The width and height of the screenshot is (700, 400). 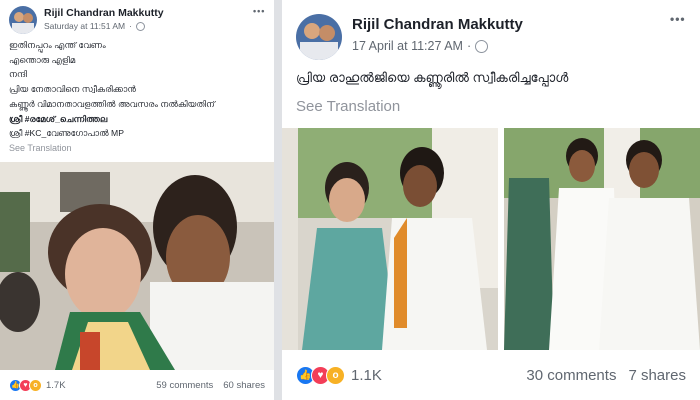 I want to click on post-footer: 👍 ♥ o 1.7K 59 comments 60 shares, so click(x=137, y=385).